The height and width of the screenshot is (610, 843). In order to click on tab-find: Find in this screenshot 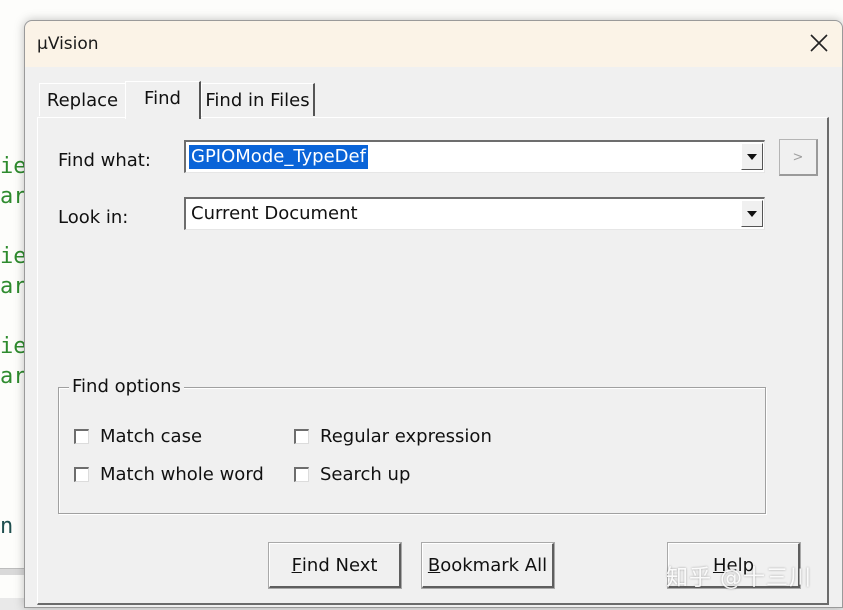, I will do `click(163, 100)`.